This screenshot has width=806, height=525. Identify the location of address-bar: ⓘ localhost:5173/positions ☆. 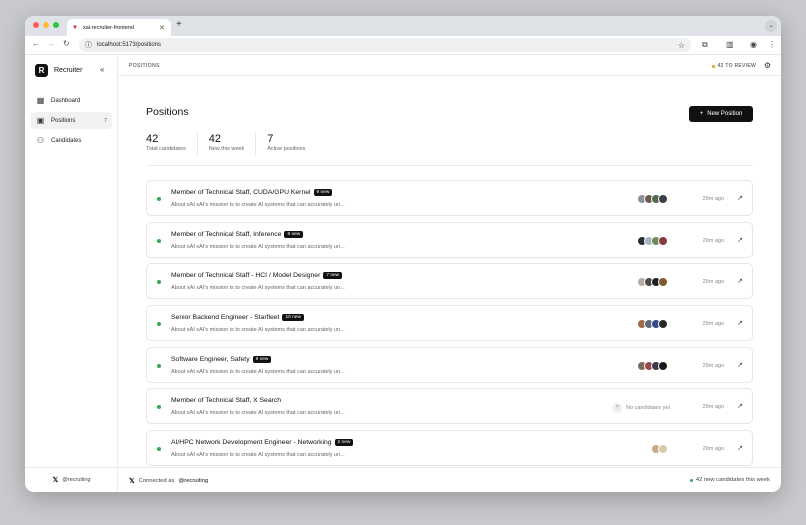
(385, 45).